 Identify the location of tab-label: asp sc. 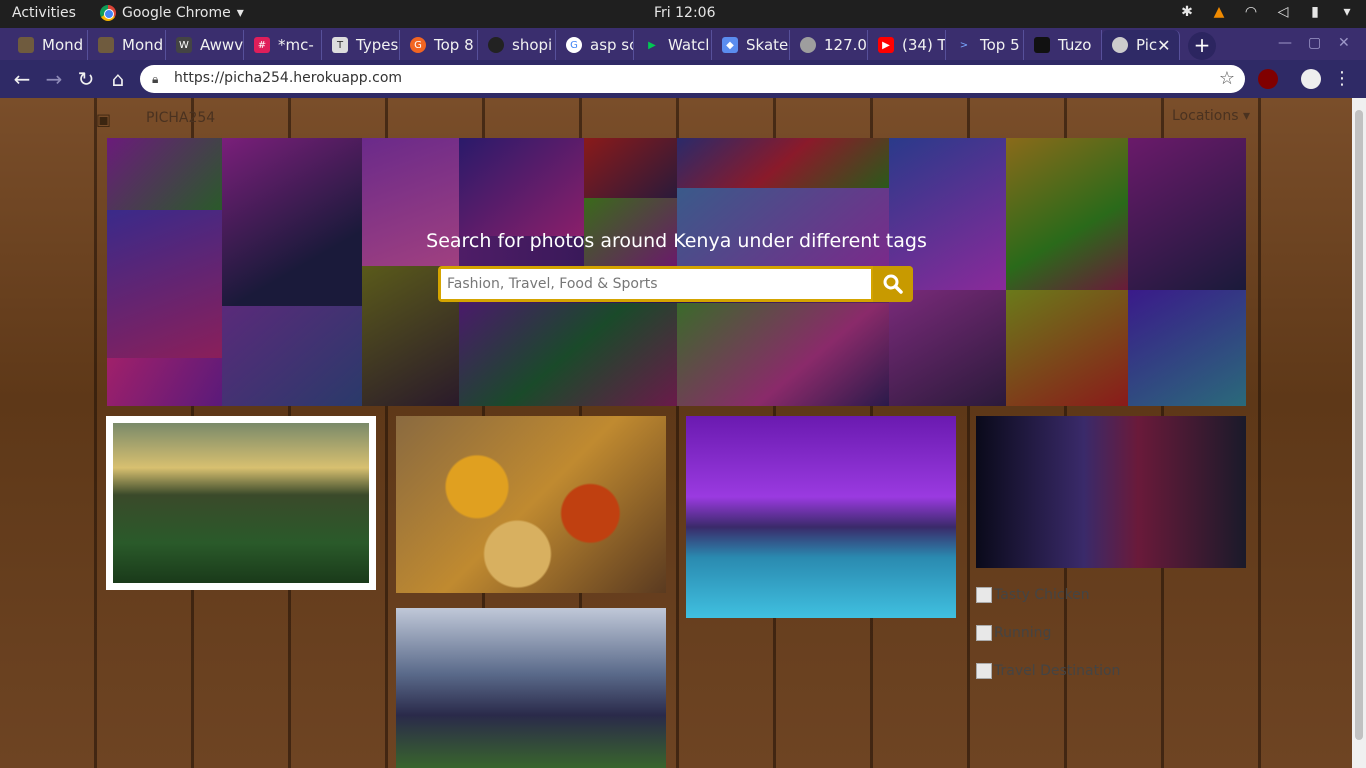
(612, 45).